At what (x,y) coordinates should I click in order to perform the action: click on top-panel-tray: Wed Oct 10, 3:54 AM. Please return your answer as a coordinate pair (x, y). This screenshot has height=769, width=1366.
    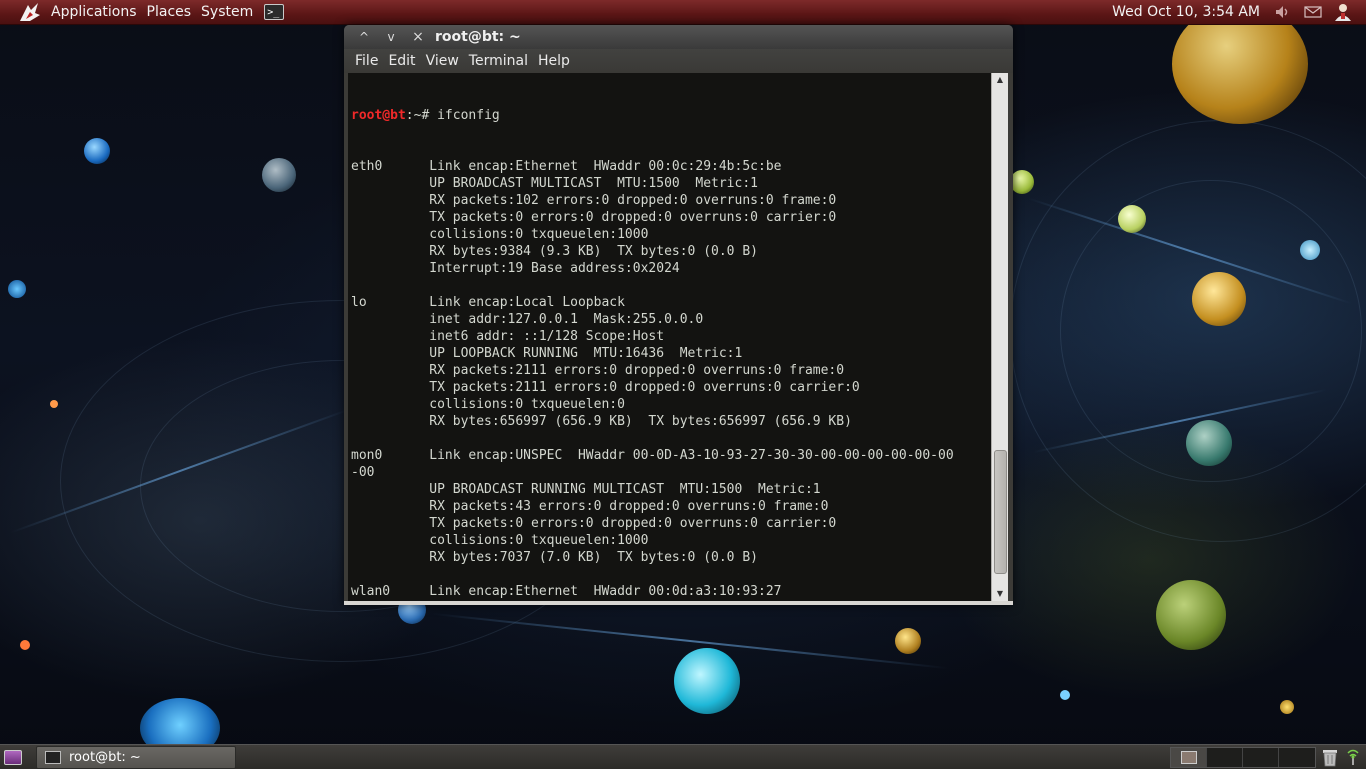
    Looking at the image, I should click on (1239, 12).